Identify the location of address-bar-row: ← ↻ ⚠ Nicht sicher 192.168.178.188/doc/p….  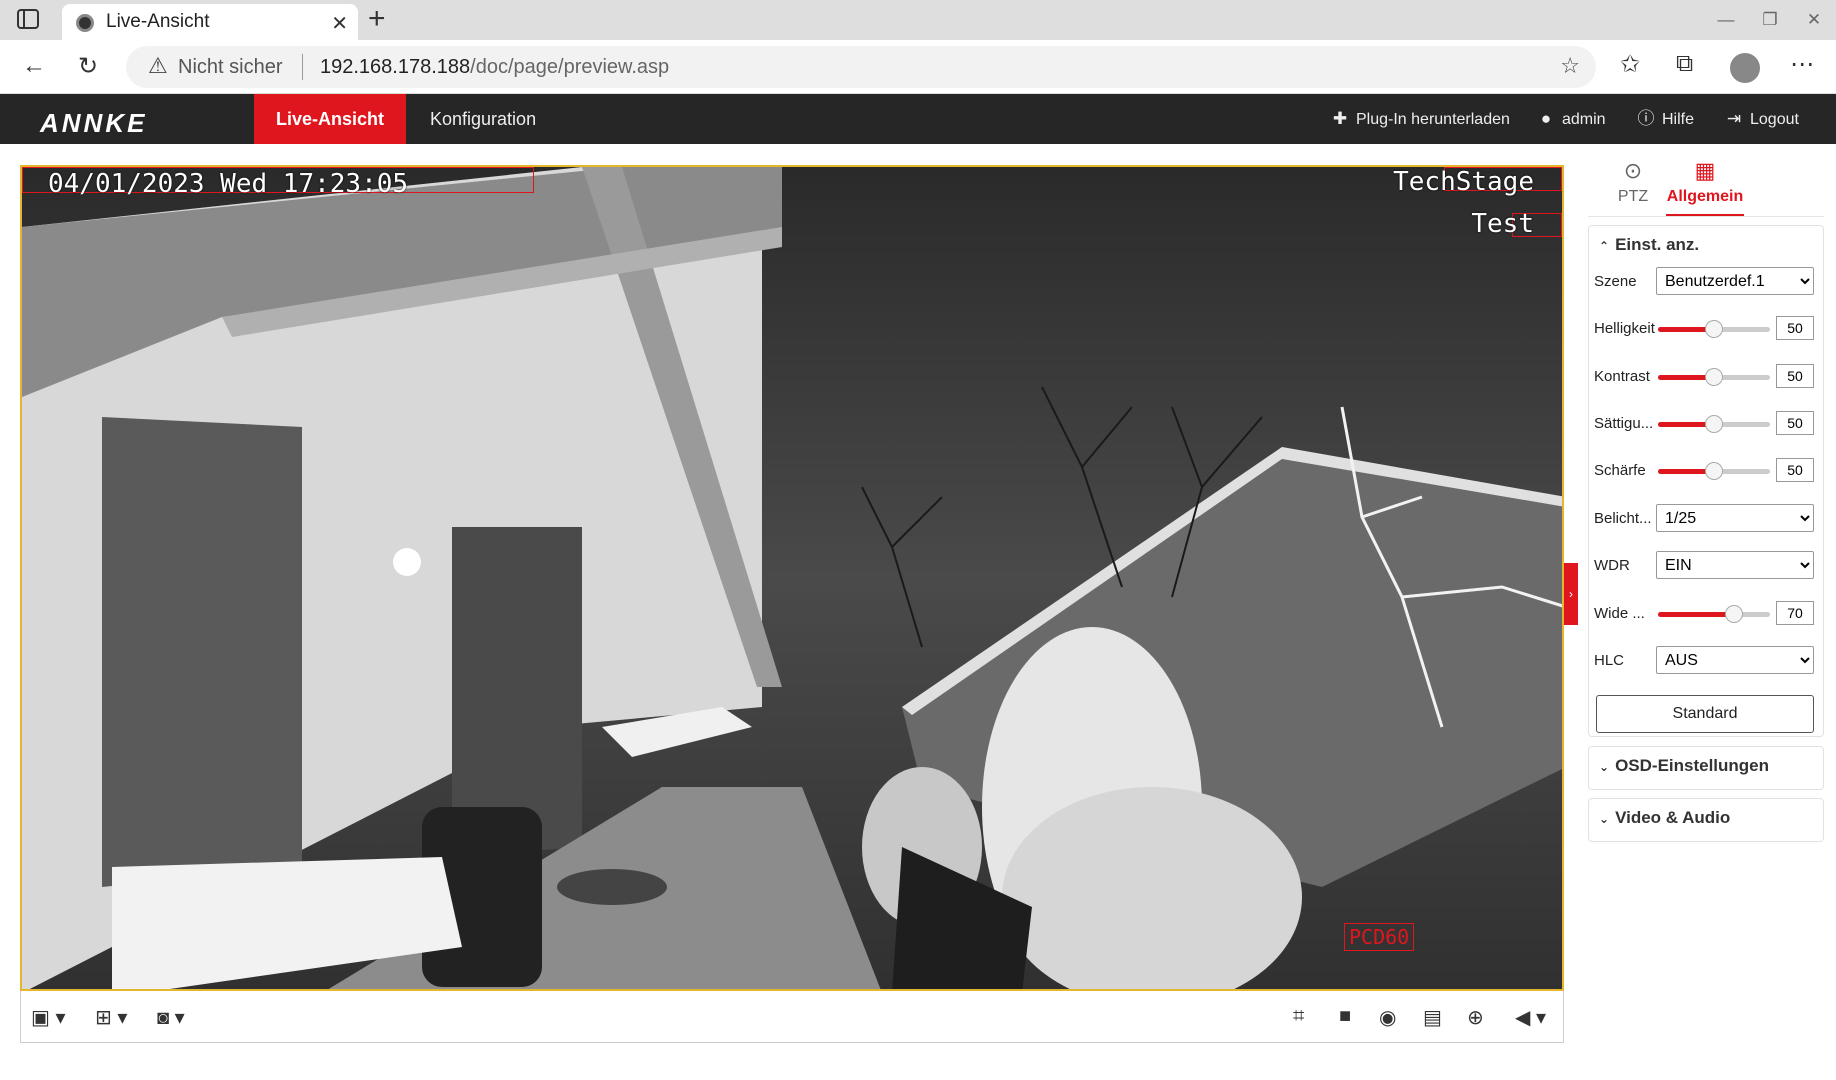
(918, 67).